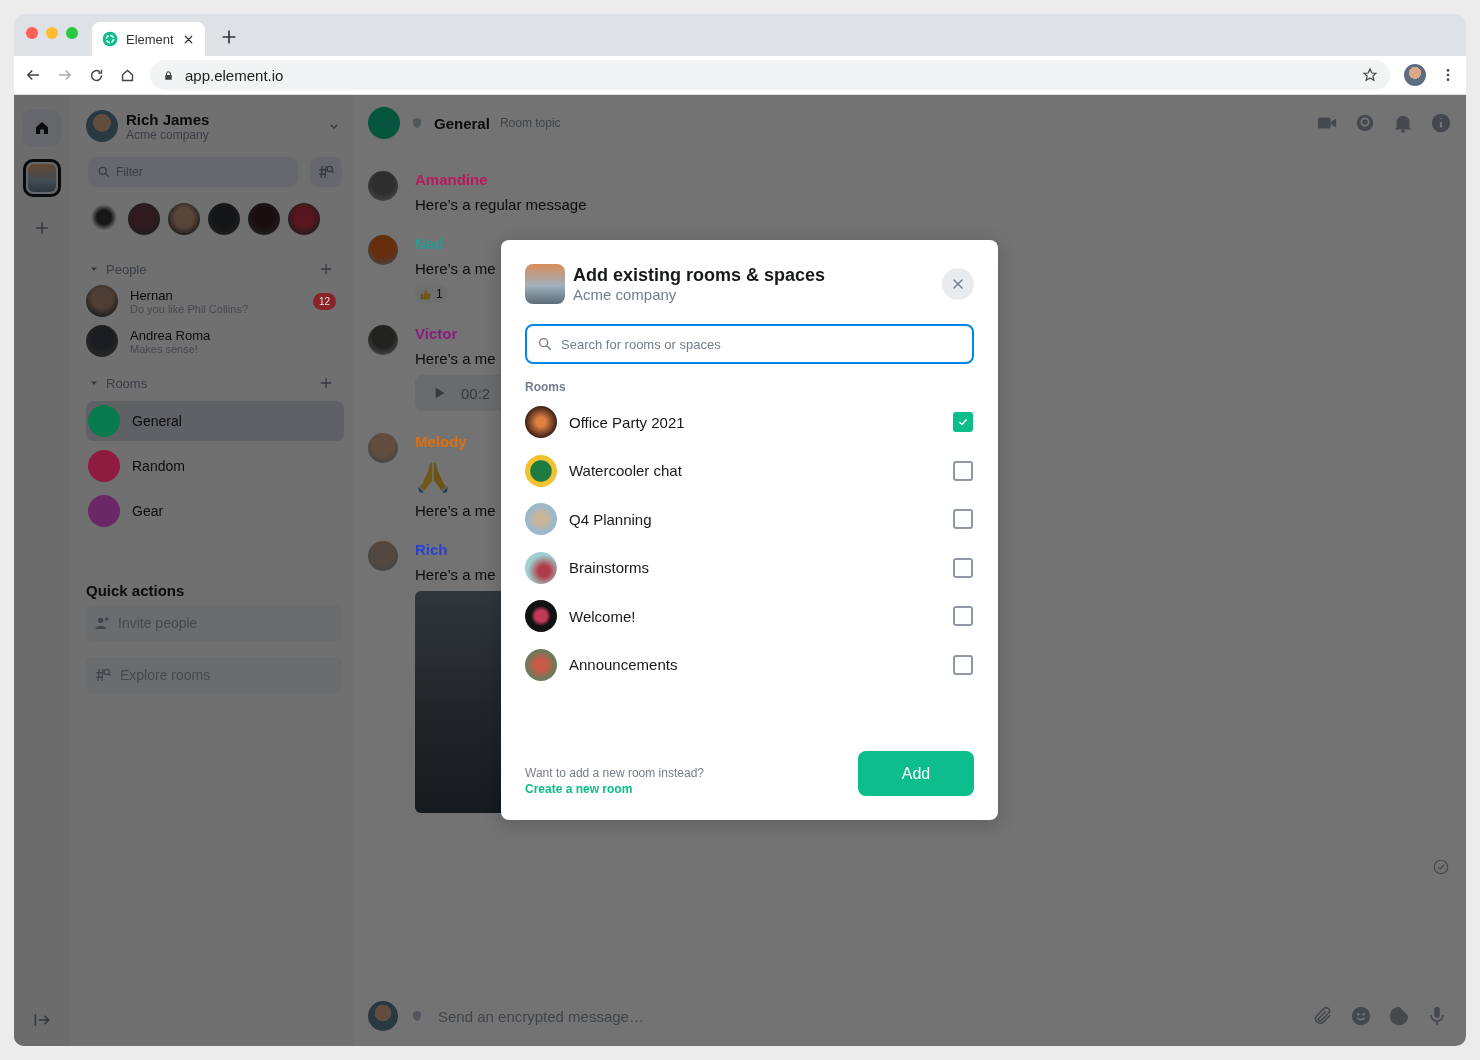 This screenshot has width=1480, height=1060. I want to click on tab-title: Element, so click(150, 39).